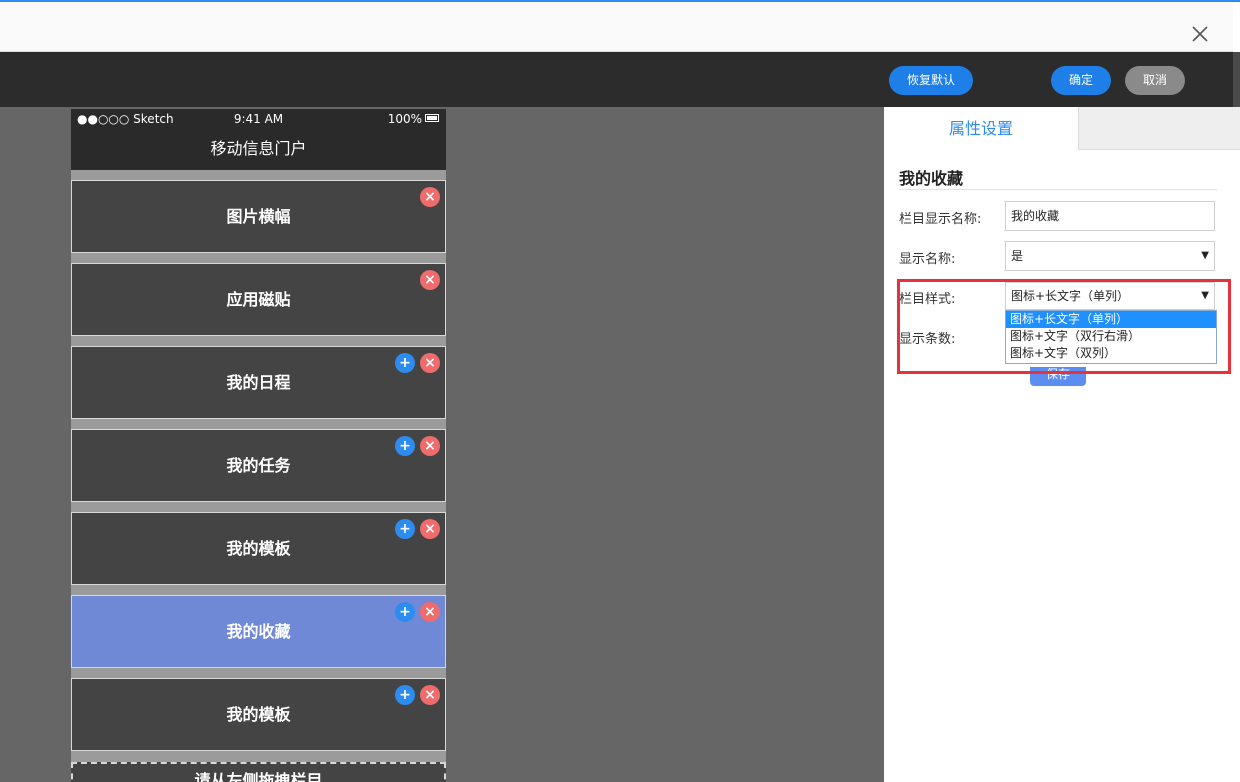 This screenshot has width=1240, height=782. Describe the element at coordinates (1236, 79) in the screenshot. I see `window-edge-dark` at that location.